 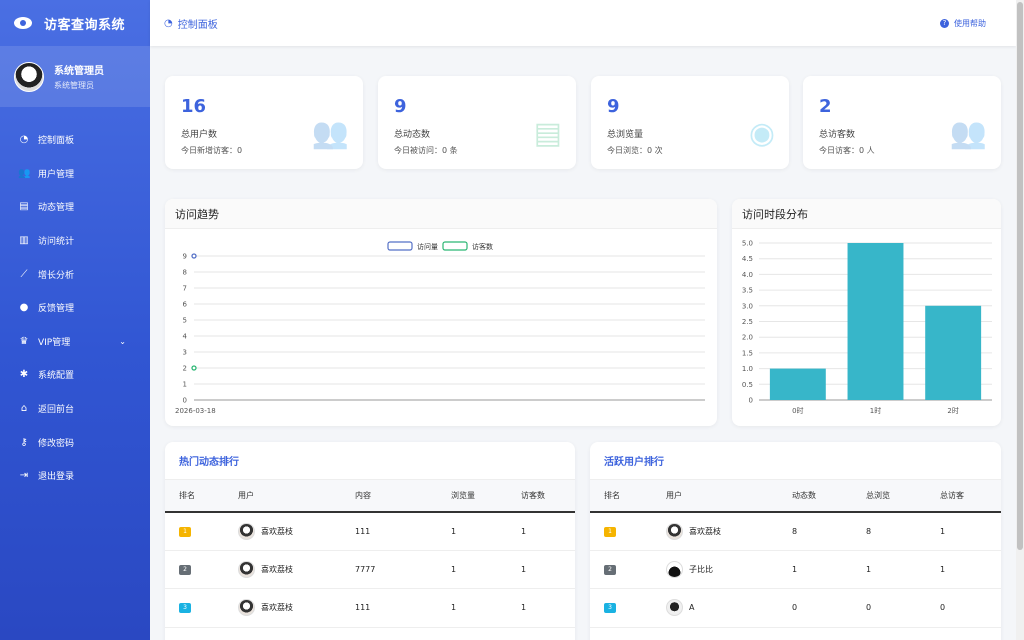 What do you see at coordinates (963, 496) in the screenshot?
I see `table-header: 总访客` at bounding box center [963, 496].